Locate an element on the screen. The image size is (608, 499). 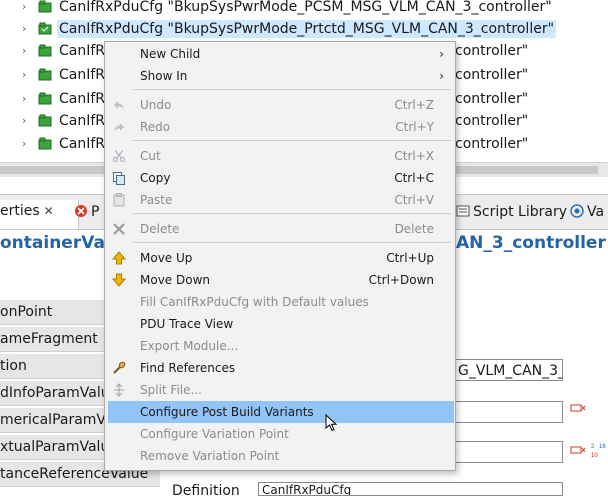
menu-item-paste: Paste Ctrl+V is located at coordinates (280, 200).